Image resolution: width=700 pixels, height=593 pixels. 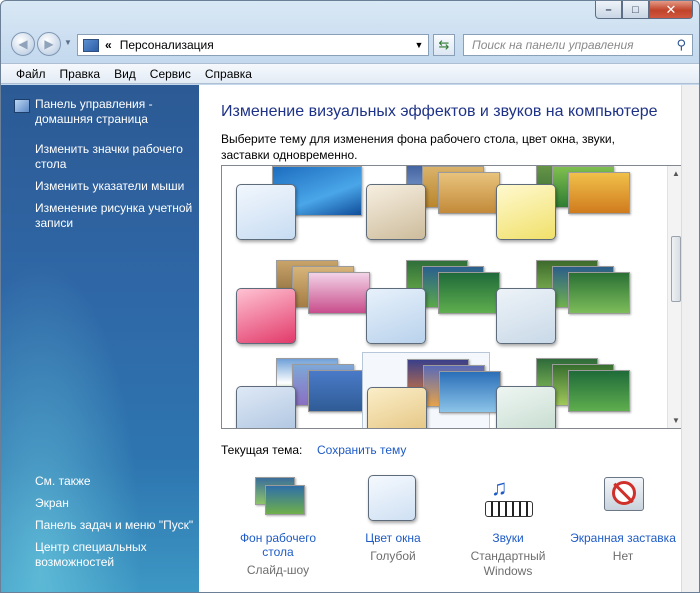 What do you see at coordinates (228, 74) in the screenshot?
I see `menu-help: Справка` at bounding box center [228, 74].